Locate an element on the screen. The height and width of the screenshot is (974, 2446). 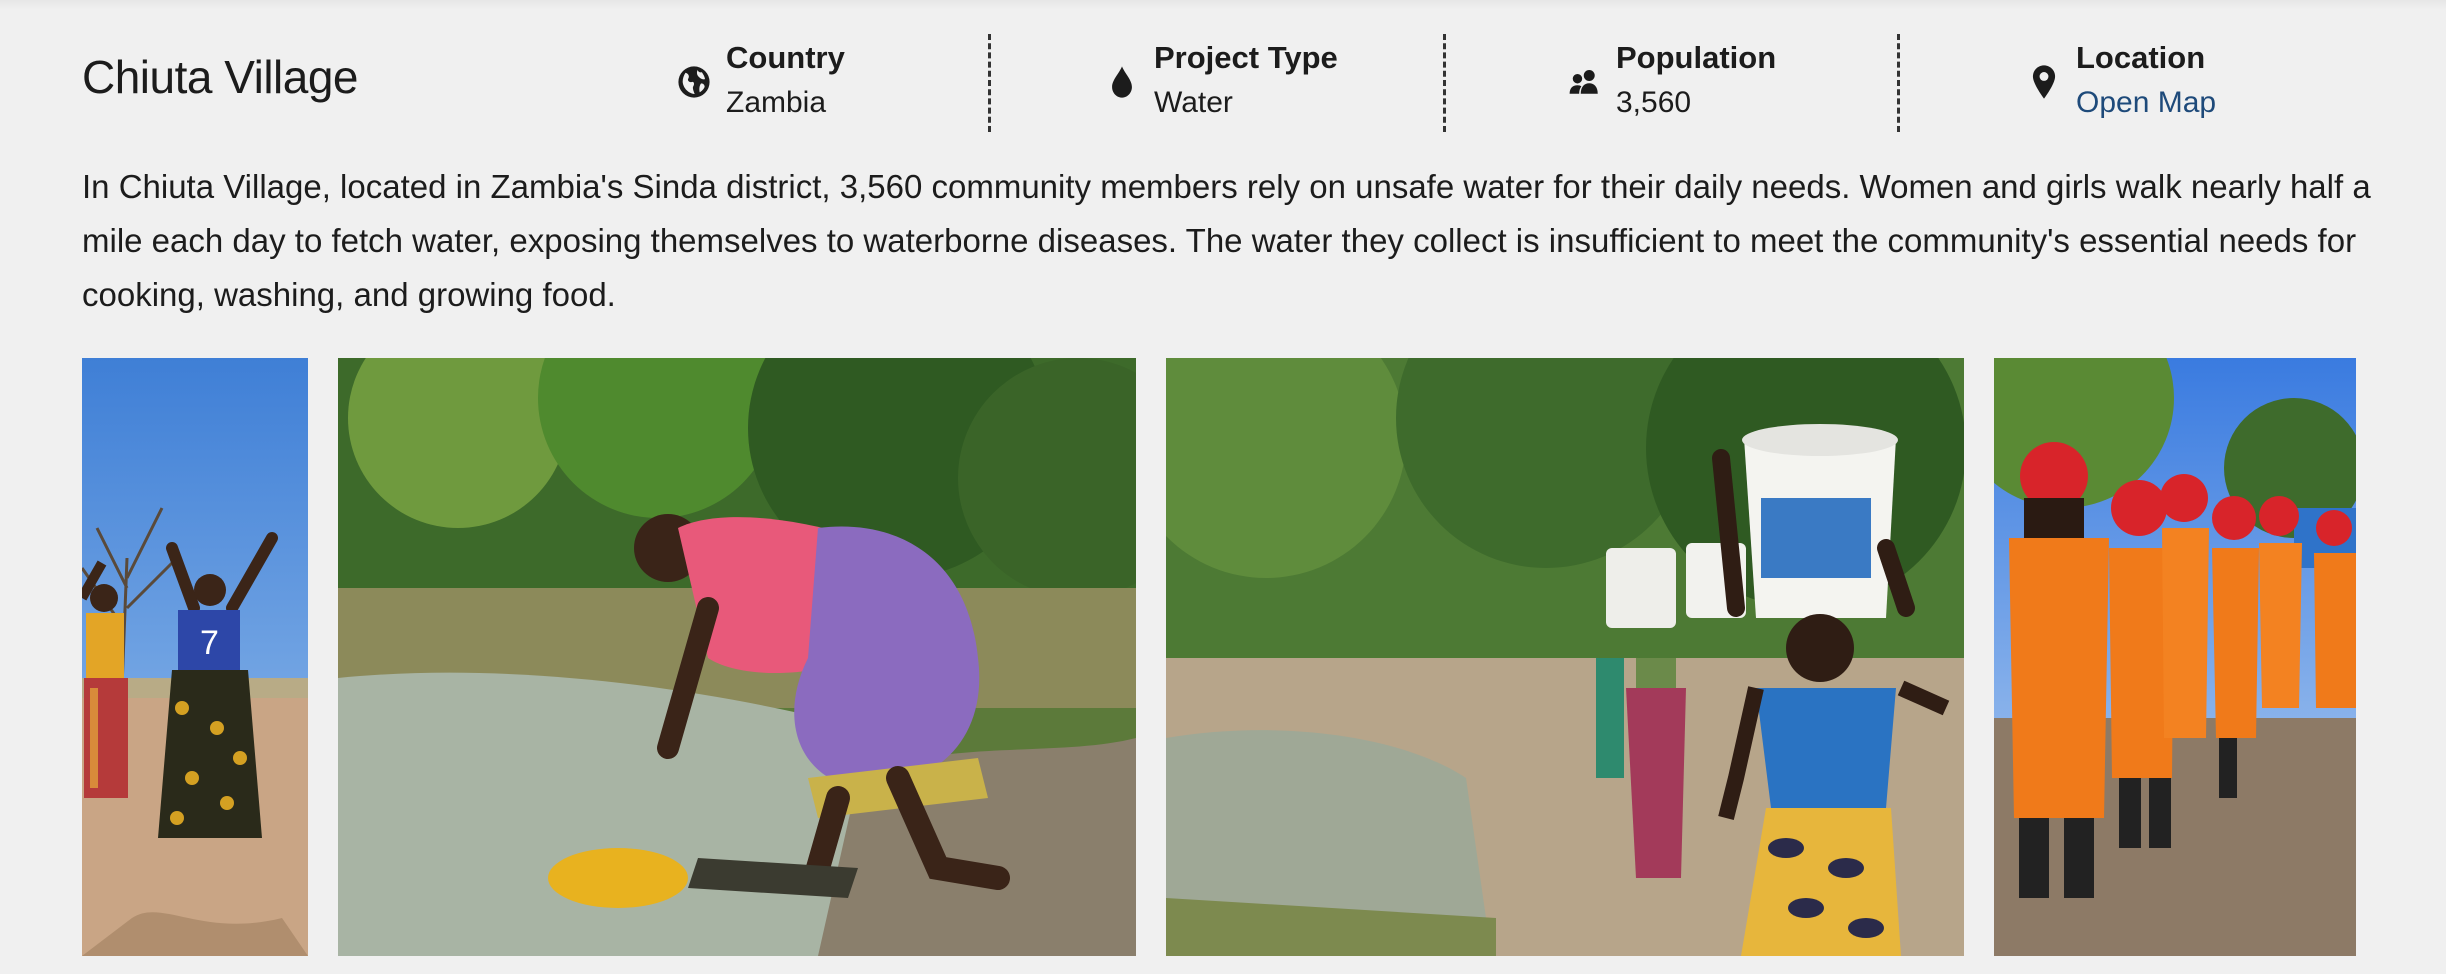
fact-country-label: Country is located at coordinates (785, 57).